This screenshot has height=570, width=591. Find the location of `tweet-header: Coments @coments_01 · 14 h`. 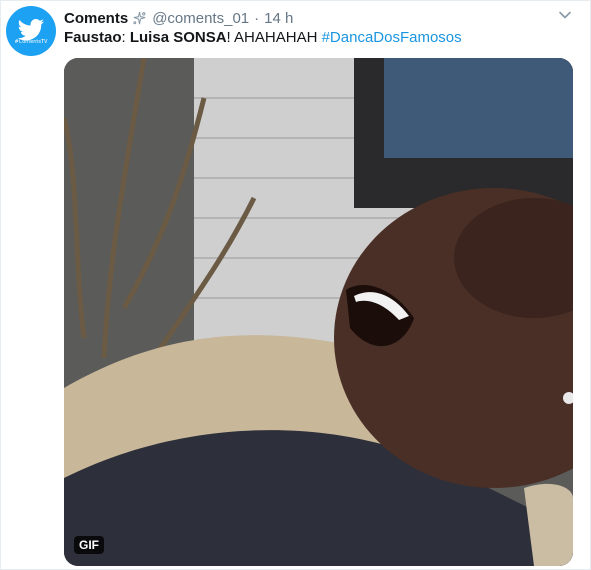

tweet-header: Coments @coments_01 · 14 h is located at coordinates (178, 18).